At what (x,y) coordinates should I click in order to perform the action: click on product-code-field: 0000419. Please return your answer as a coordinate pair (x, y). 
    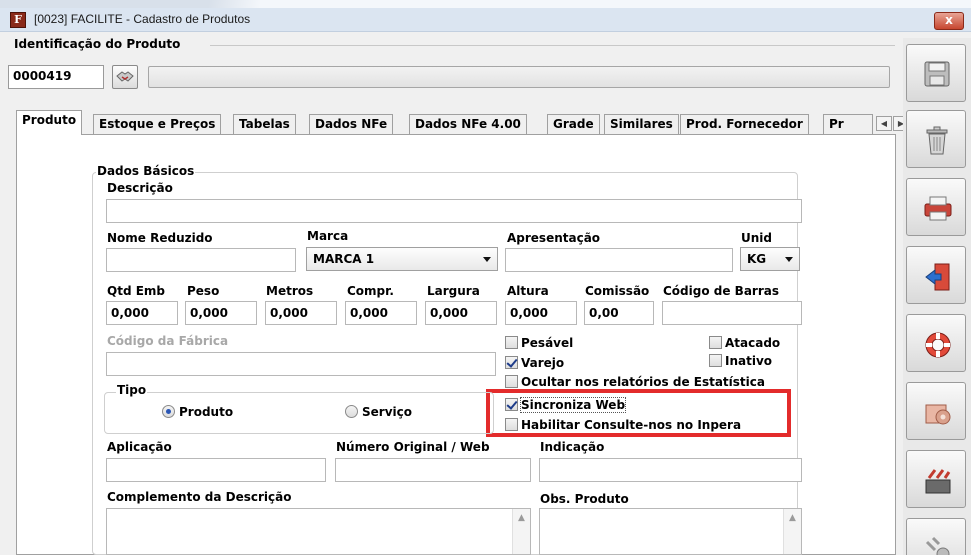
    Looking at the image, I should click on (56, 77).